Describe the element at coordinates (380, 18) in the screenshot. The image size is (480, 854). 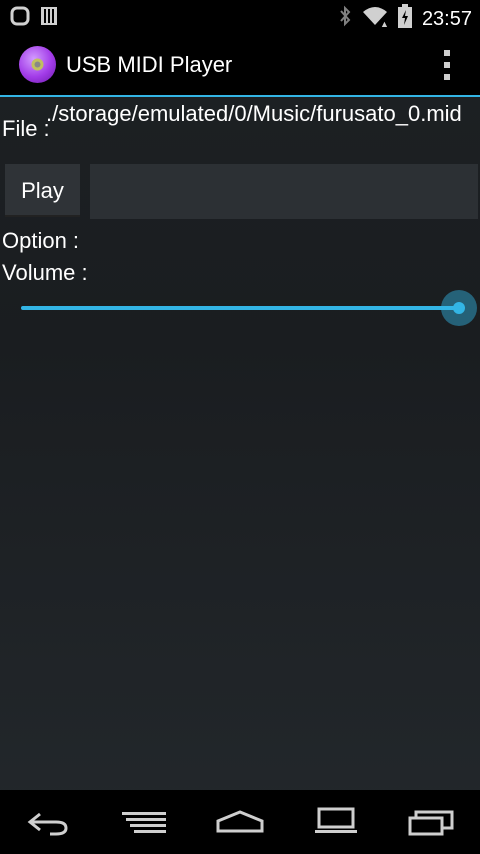
I see `wifi-icon: ▲▼` at that location.